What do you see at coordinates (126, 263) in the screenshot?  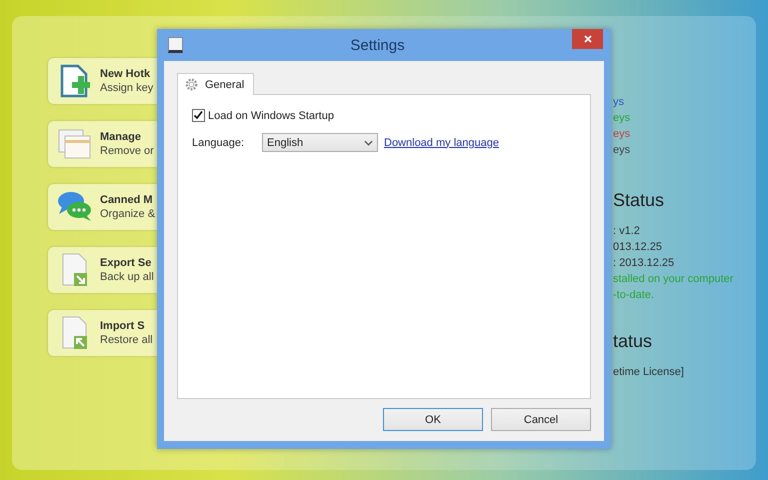 I see `action-title: Export Se` at bounding box center [126, 263].